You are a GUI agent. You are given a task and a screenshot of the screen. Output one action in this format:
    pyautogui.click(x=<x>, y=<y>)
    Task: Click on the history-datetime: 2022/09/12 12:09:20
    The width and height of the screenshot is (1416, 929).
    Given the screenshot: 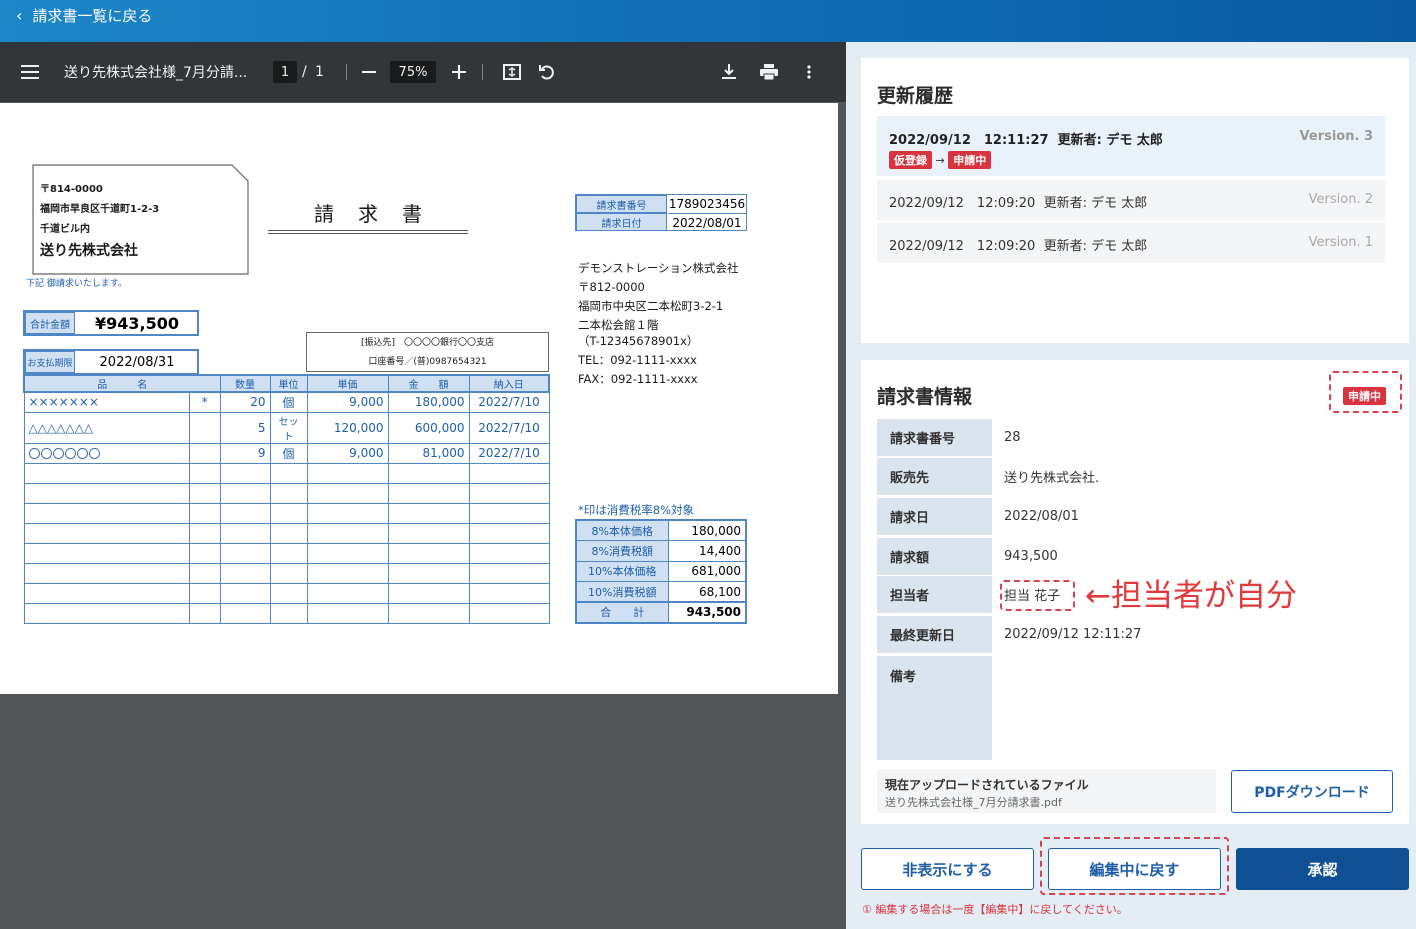 What is the action you would take?
    pyautogui.click(x=962, y=203)
    